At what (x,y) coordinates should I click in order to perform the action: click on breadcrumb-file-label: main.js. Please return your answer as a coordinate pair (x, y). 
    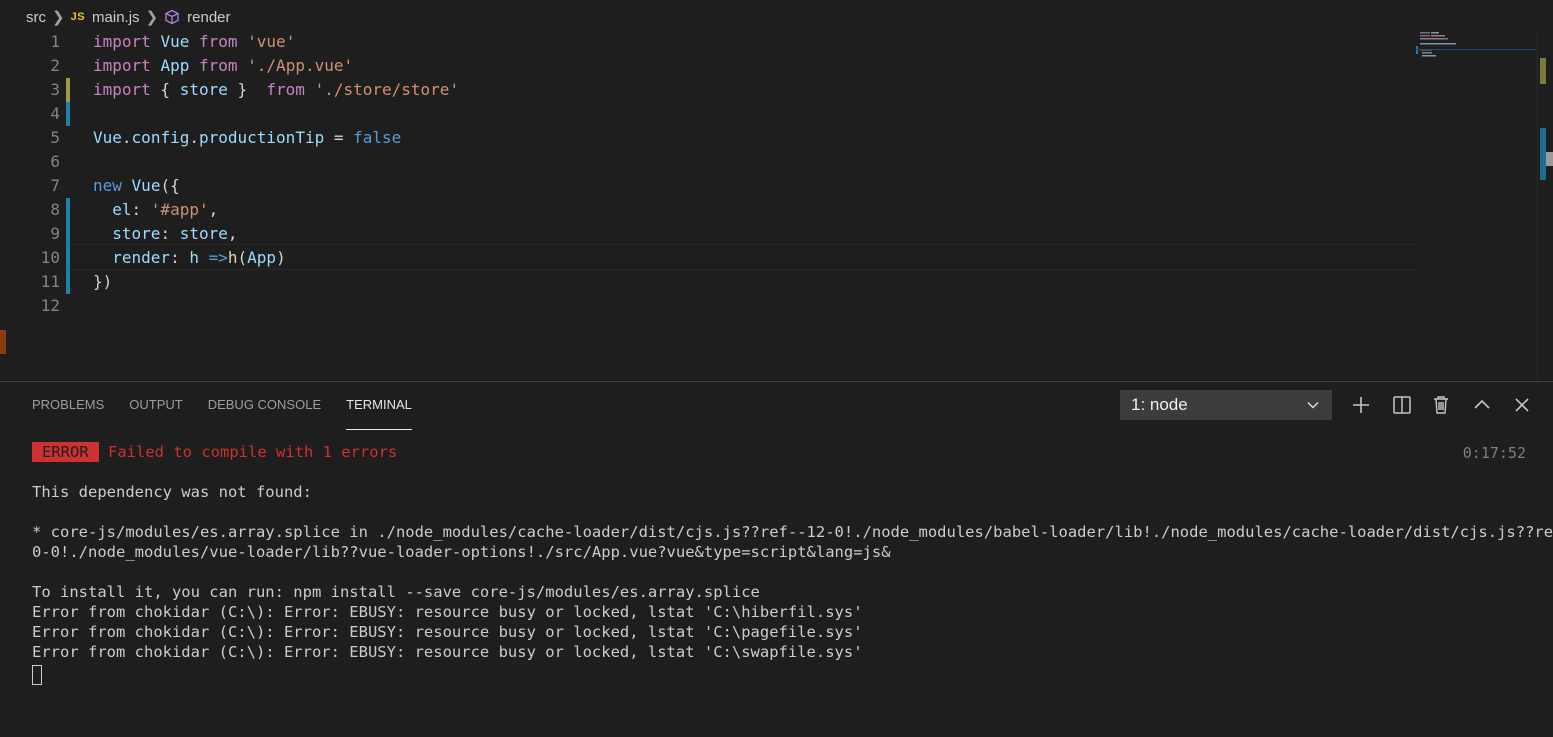
    Looking at the image, I should click on (116, 17).